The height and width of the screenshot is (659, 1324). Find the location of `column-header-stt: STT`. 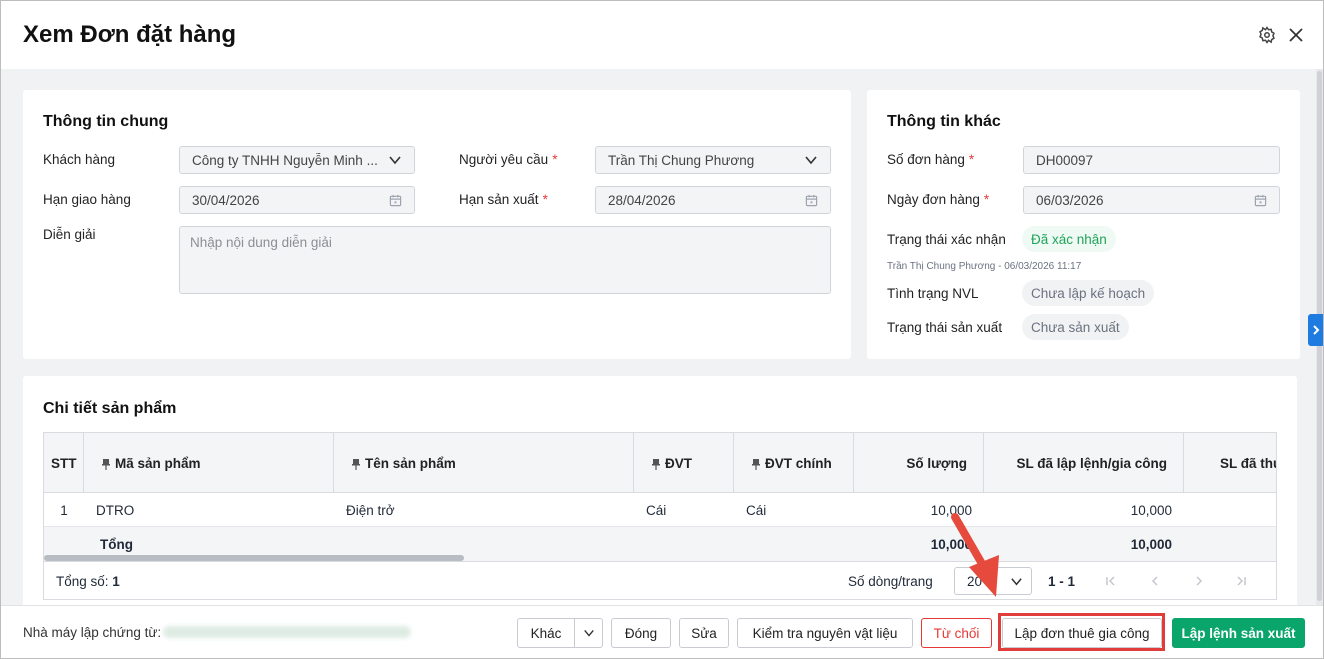

column-header-stt: STT is located at coordinates (64, 463).